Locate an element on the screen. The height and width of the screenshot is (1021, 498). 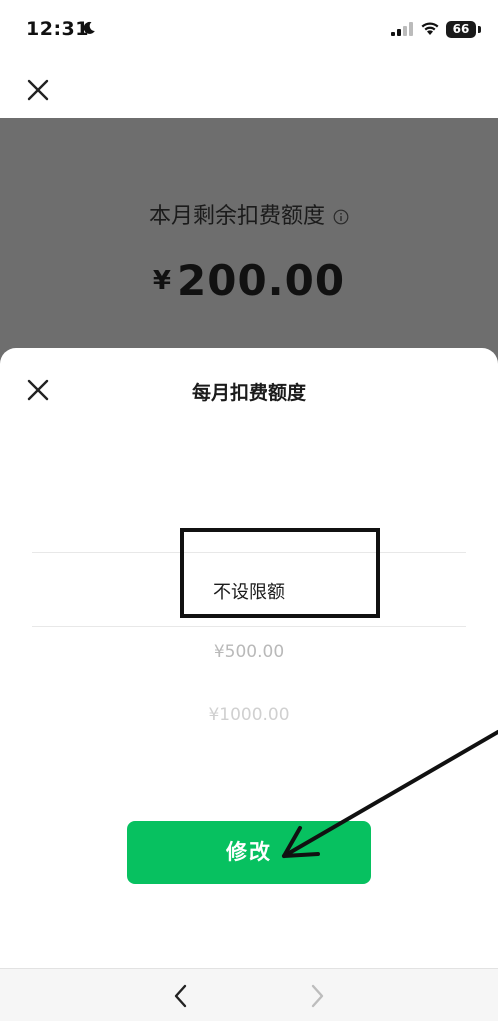
browser-nav-bar is located at coordinates (249, 994).